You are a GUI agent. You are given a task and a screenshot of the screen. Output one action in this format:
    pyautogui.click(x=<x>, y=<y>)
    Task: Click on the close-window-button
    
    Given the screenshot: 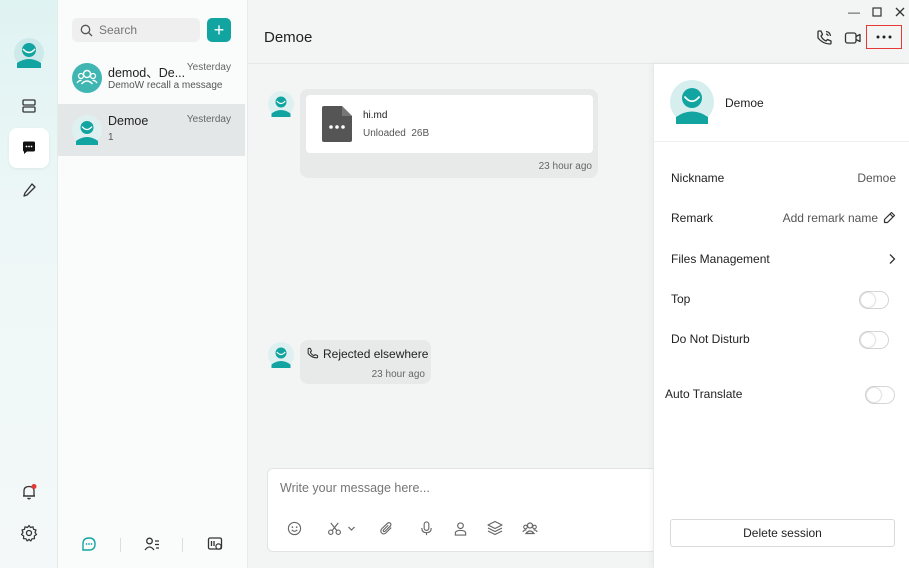 What is the action you would take?
    pyautogui.click(x=900, y=12)
    